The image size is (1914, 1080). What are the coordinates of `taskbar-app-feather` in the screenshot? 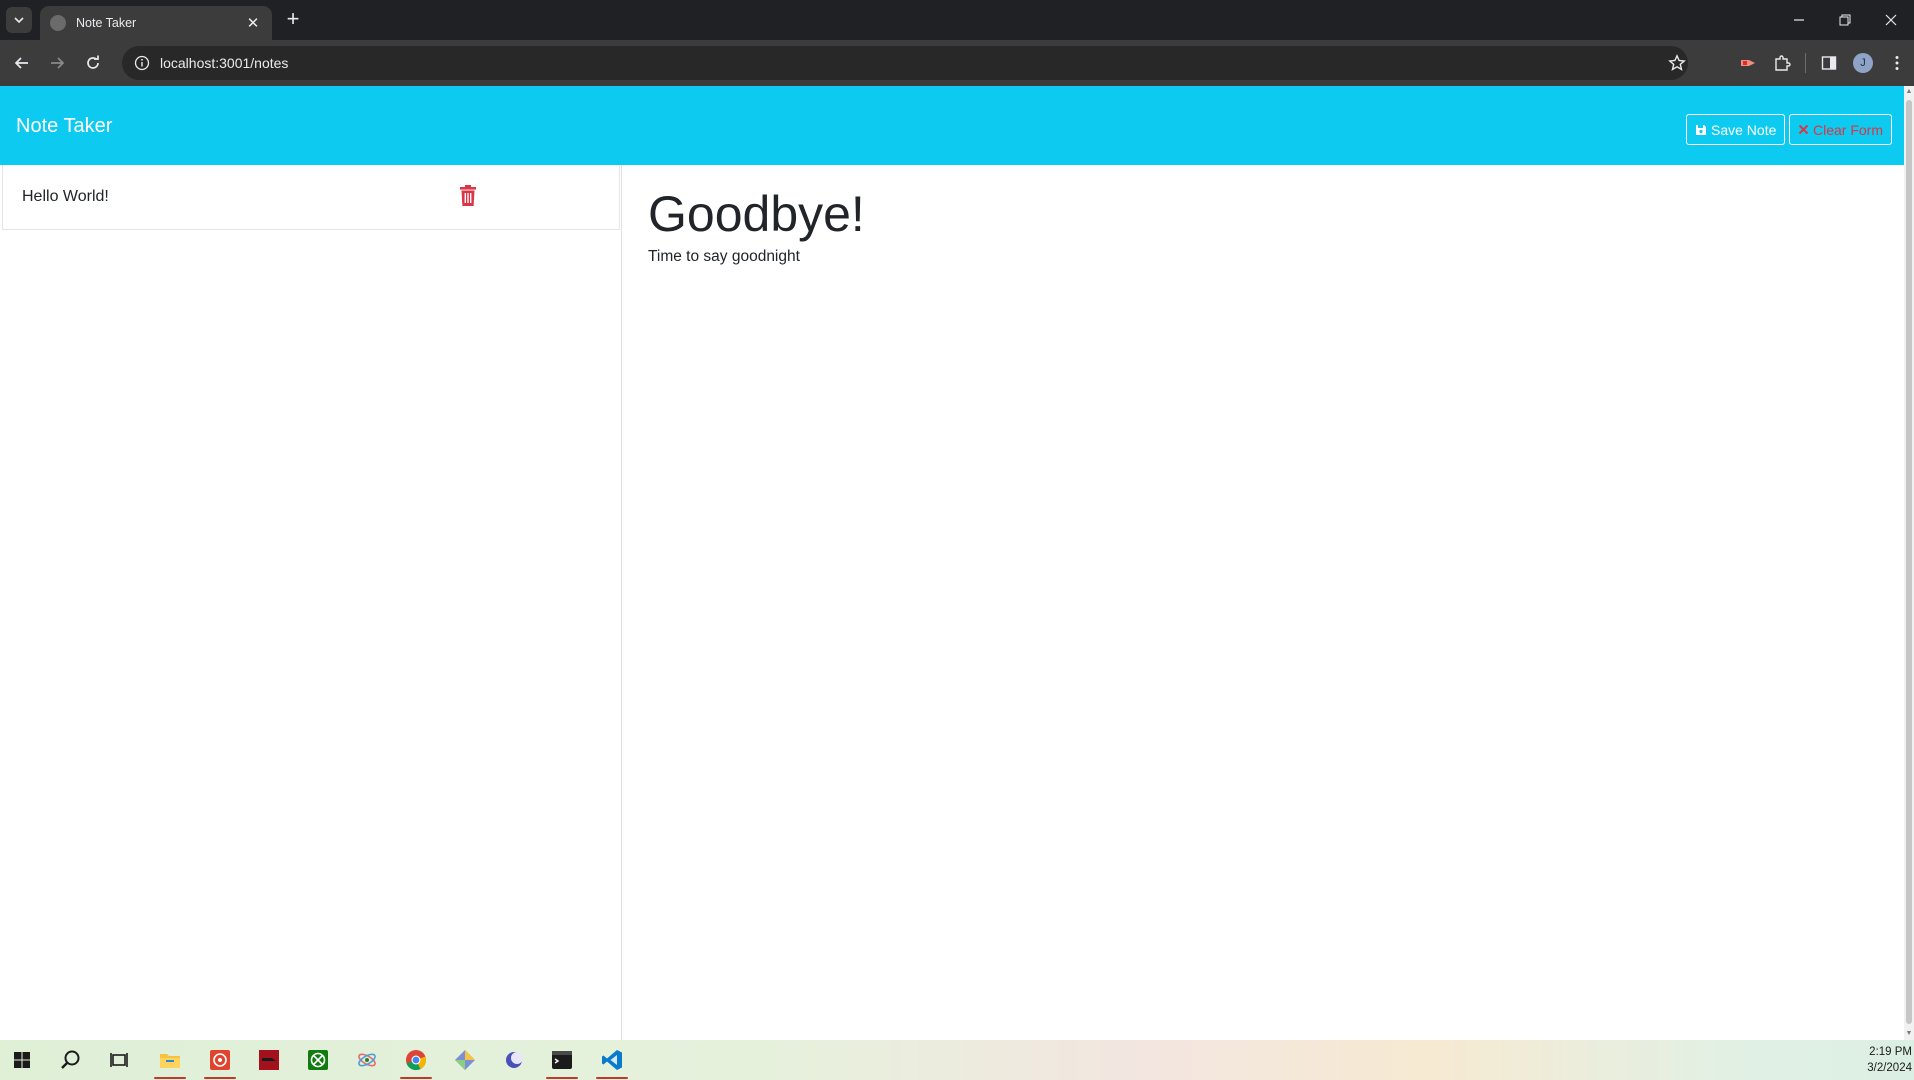 It's located at (367, 1060).